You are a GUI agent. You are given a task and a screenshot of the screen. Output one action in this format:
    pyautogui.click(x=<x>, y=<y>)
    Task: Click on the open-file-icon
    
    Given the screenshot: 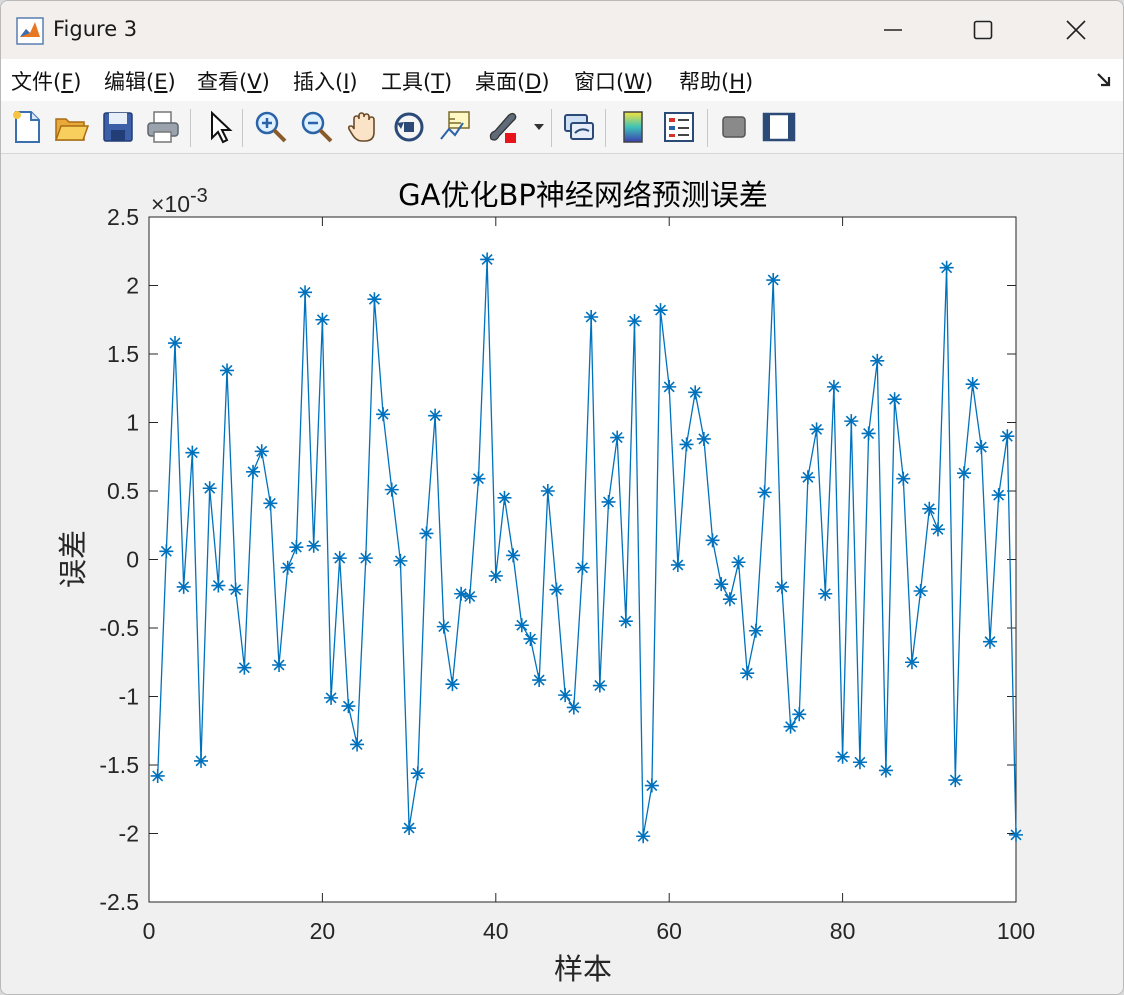 What is the action you would take?
    pyautogui.click(x=71, y=127)
    